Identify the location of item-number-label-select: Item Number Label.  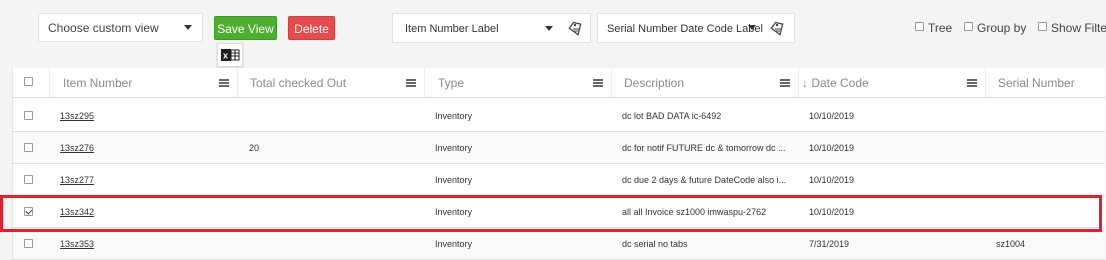
(491, 28).